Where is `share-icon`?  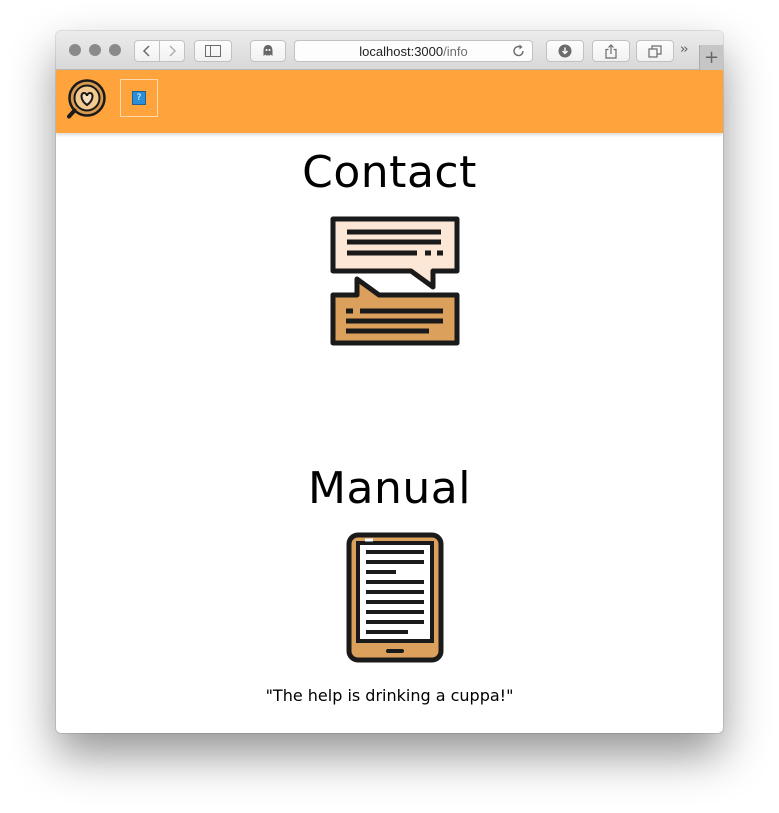 share-icon is located at coordinates (611, 51).